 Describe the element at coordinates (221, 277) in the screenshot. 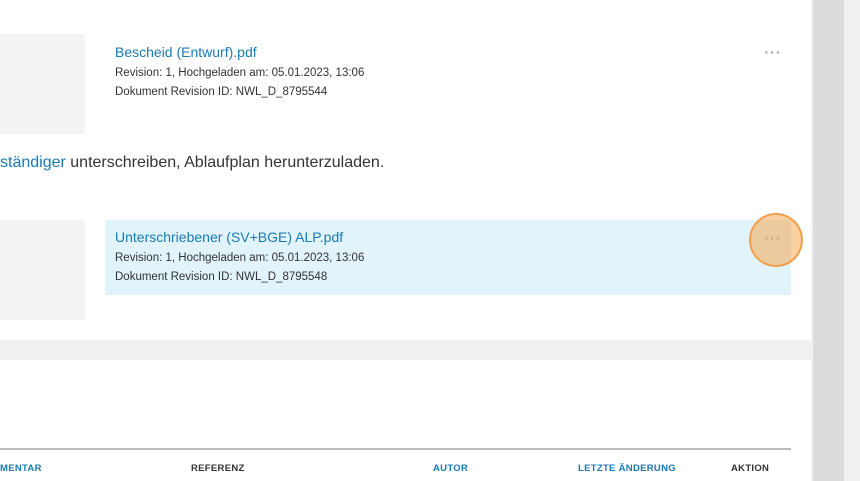

I see `document-revision-id: Dokument Revision ID: NWL_D_8795548` at that location.